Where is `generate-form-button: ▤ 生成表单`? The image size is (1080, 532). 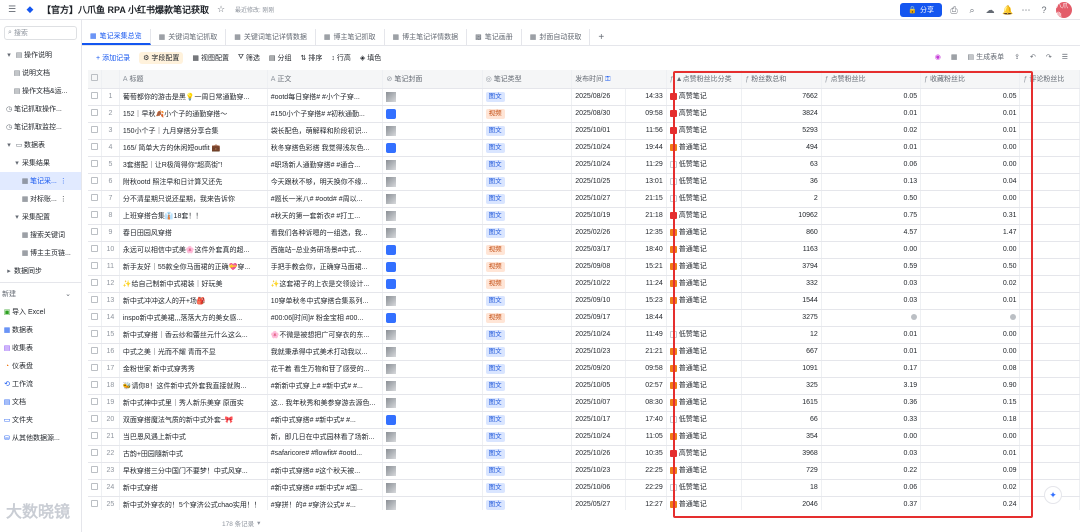 generate-form-button: ▤ 生成表单 is located at coordinates (985, 57).